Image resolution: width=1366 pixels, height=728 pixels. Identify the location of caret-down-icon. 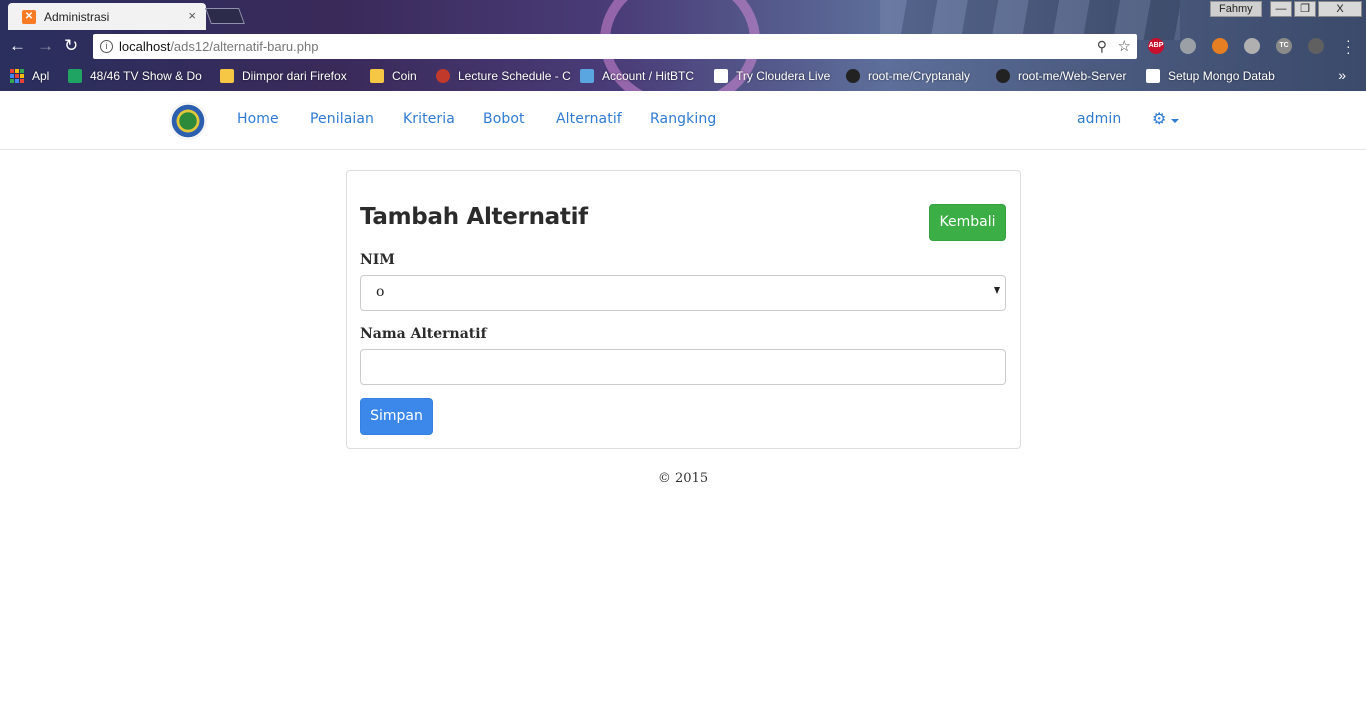
(1175, 120).